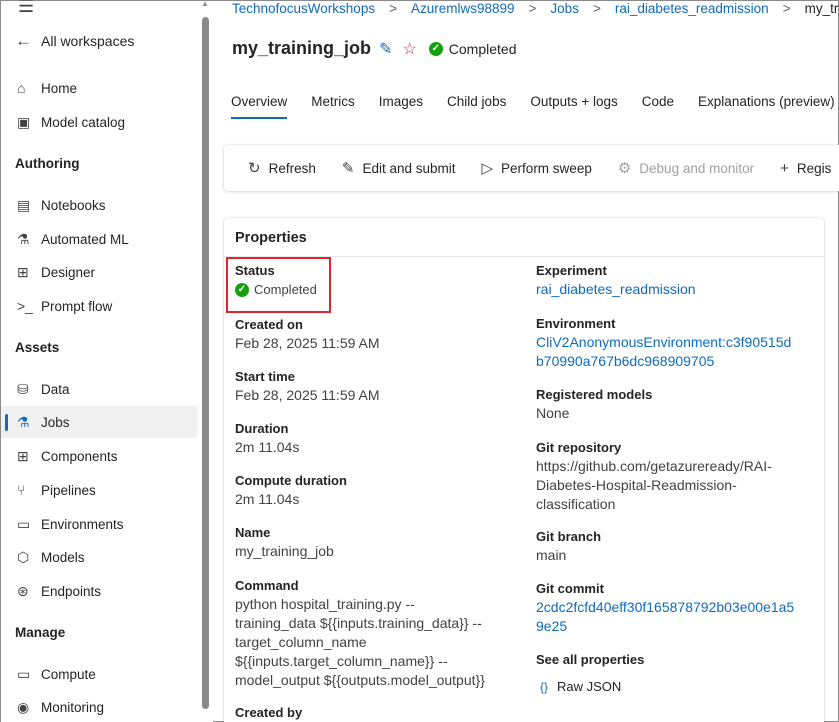  Describe the element at coordinates (24, 204) in the screenshot. I see `notebook-icon: ▤` at that location.